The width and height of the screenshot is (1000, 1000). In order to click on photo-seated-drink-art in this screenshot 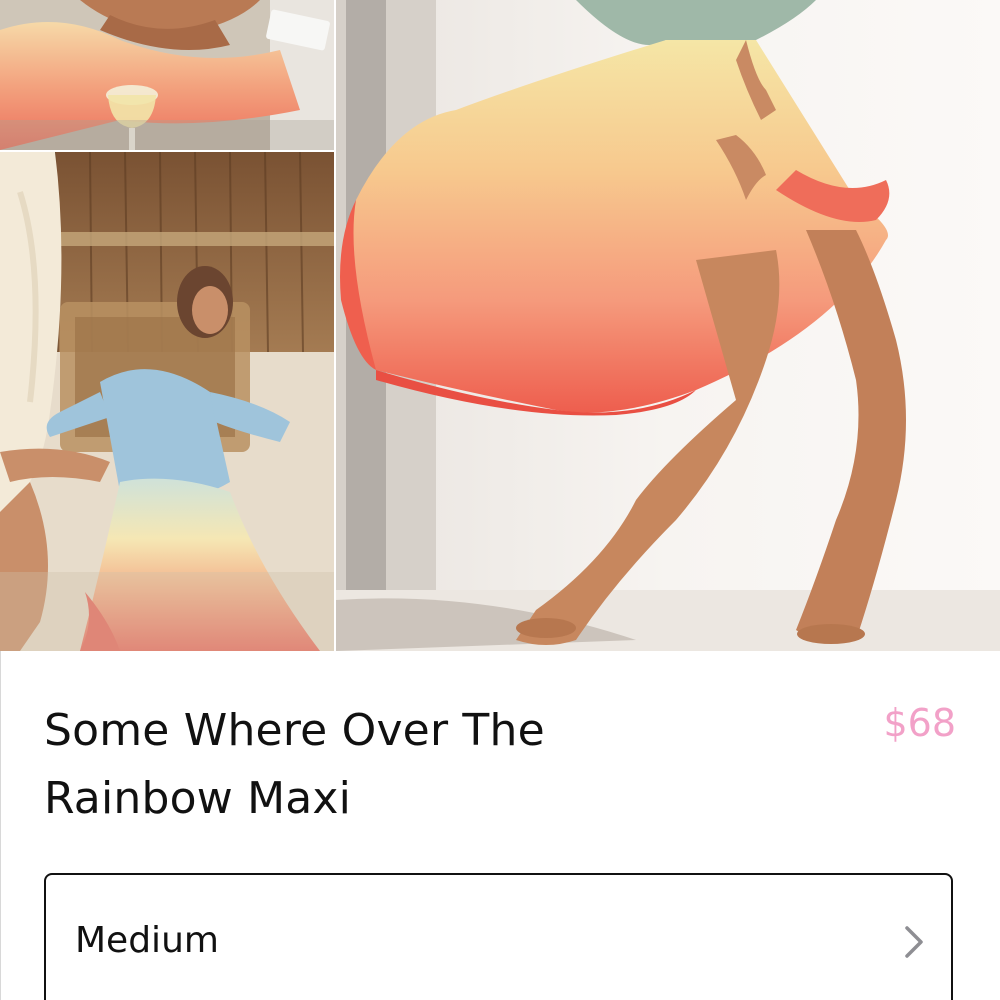, I will do `click(167, 75)`.